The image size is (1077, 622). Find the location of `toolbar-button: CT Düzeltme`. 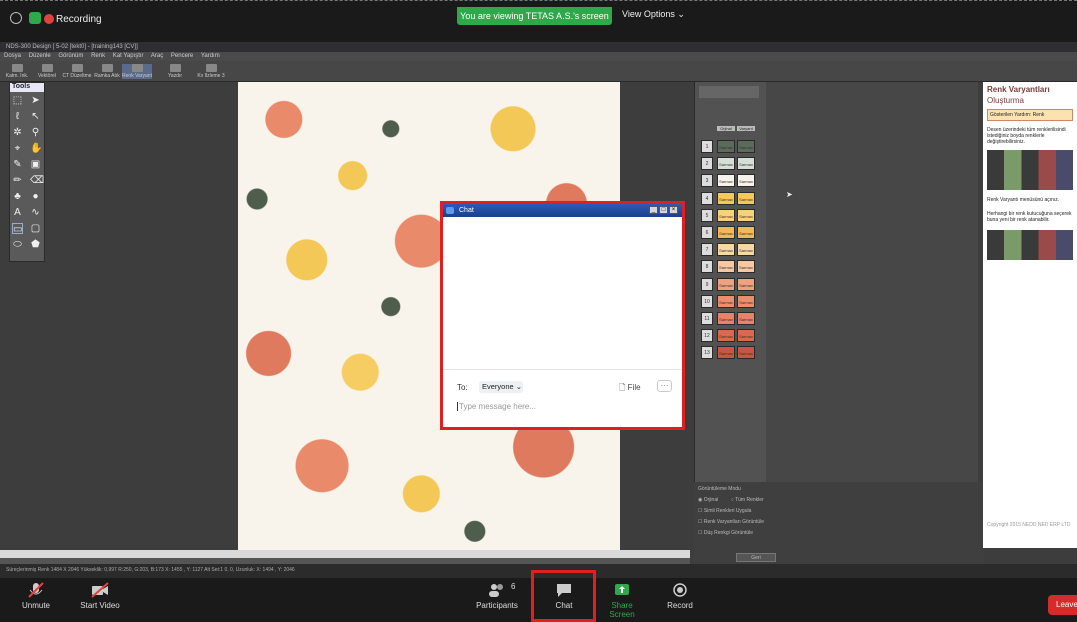

toolbar-button: CT Düzeltme is located at coordinates (77, 71).